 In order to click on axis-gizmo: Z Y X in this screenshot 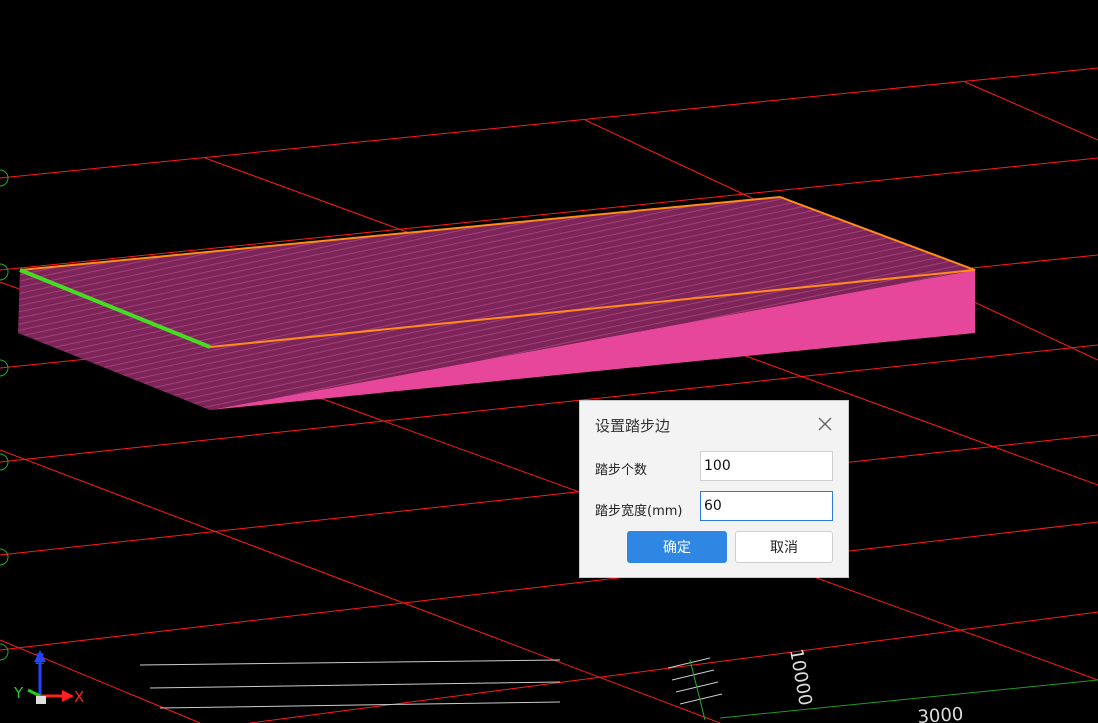, I will do `click(48, 678)`.